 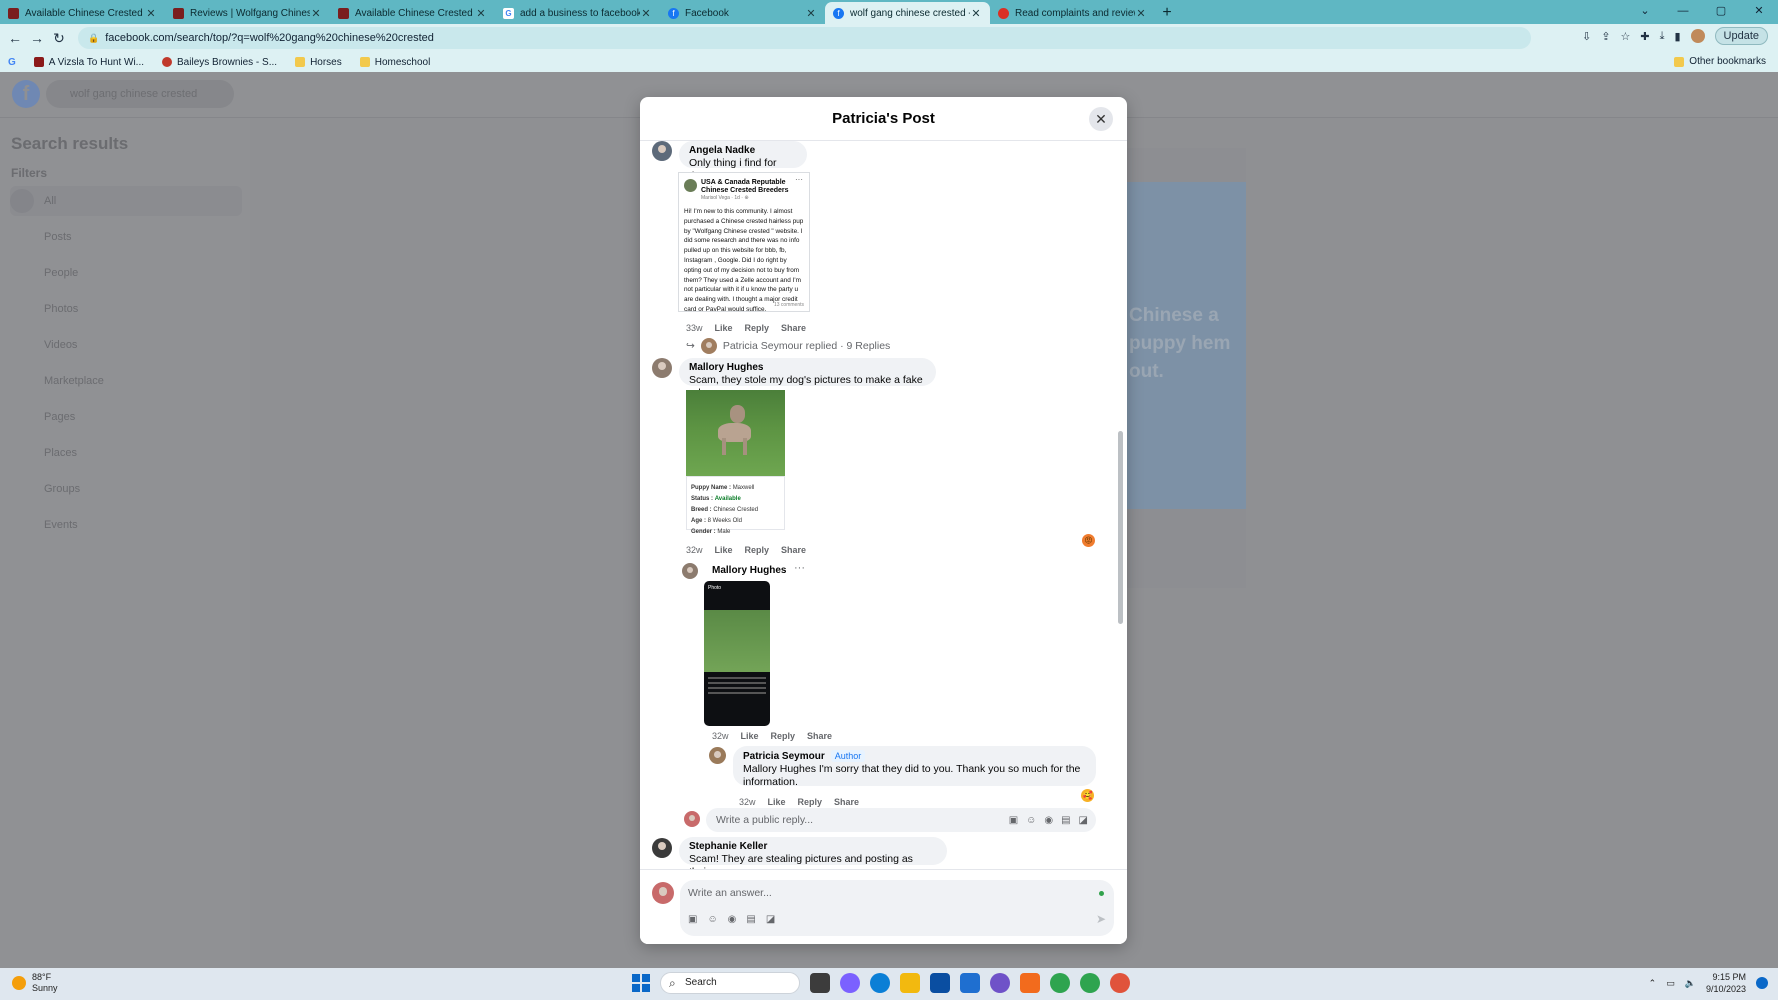 I want to click on new-tab-button: +, so click(x=1167, y=13).